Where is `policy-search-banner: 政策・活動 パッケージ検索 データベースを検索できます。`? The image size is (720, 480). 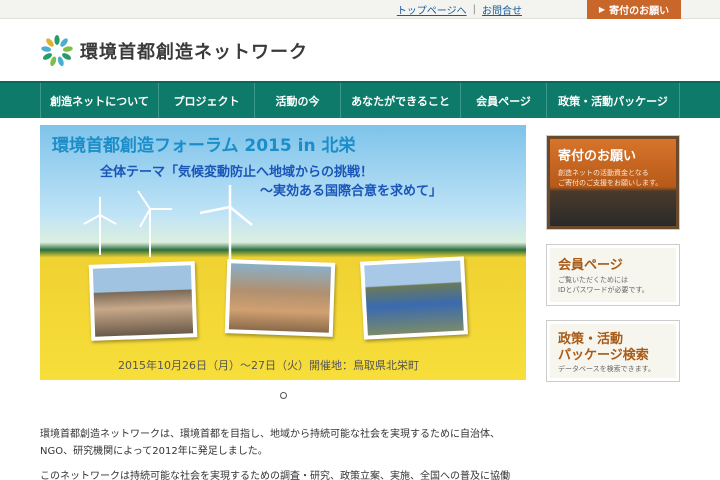 policy-search-banner: 政策・活動 パッケージ検索 データベースを検索できます。 is located at coordinates (613, 351).